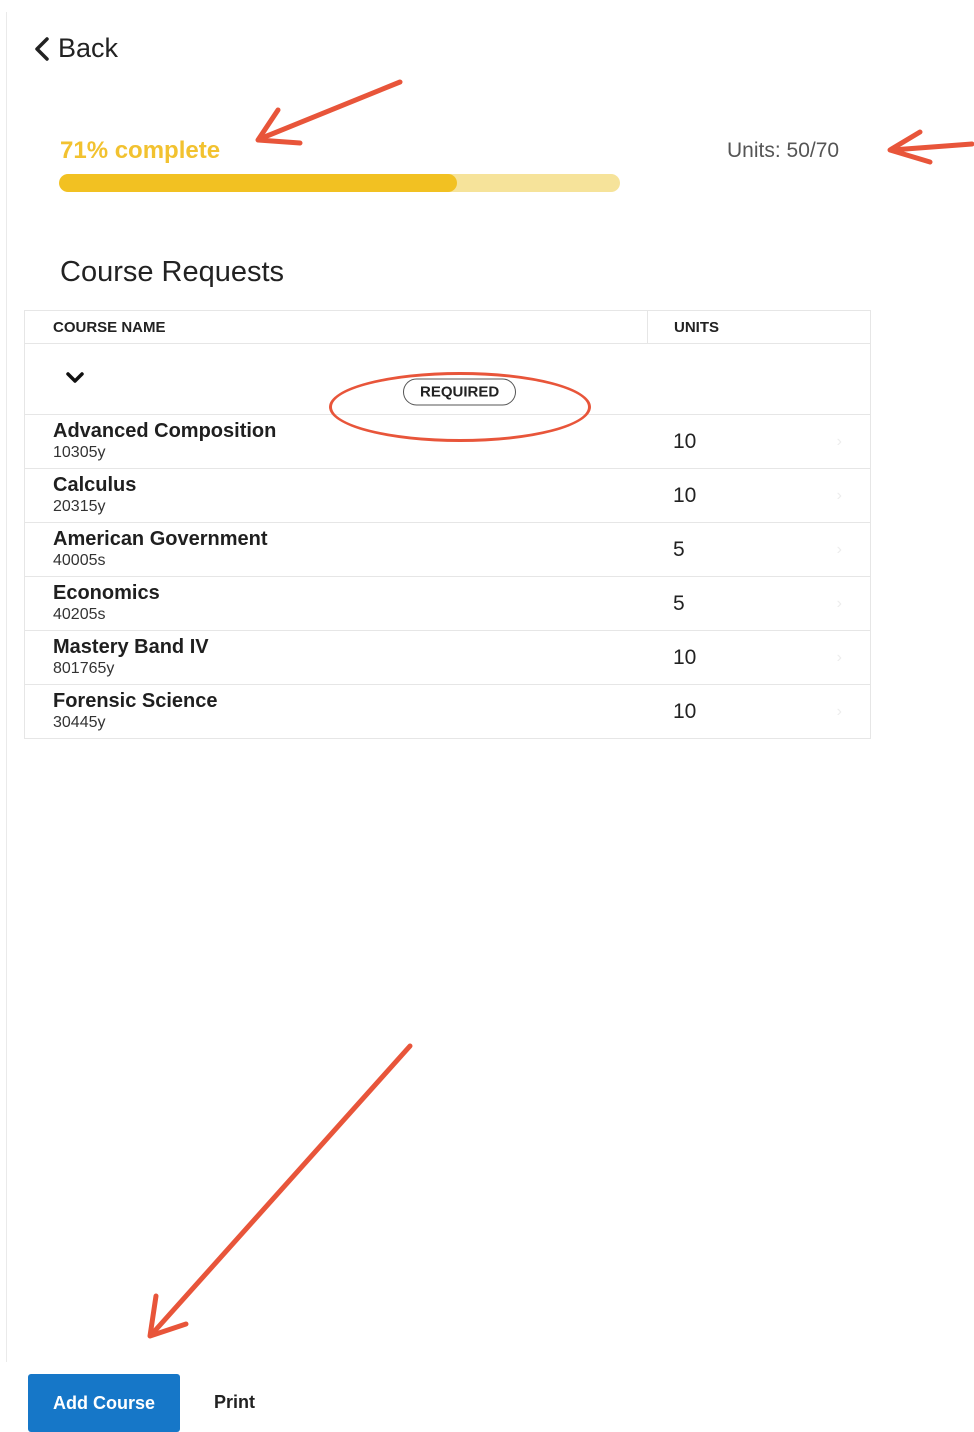 This screenshot has height=1432, width=974. I want to click on table-row: Calculus 20315y 10 ›, so click(447, 496).